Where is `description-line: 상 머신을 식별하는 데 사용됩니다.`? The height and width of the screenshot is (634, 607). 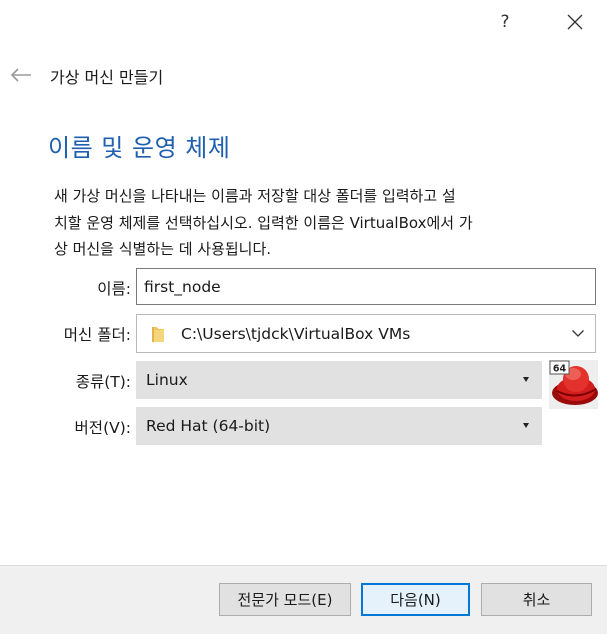 description-line: 상 머신을 식별하는 데 사용됩니다. is located at coordinates (163, 249).